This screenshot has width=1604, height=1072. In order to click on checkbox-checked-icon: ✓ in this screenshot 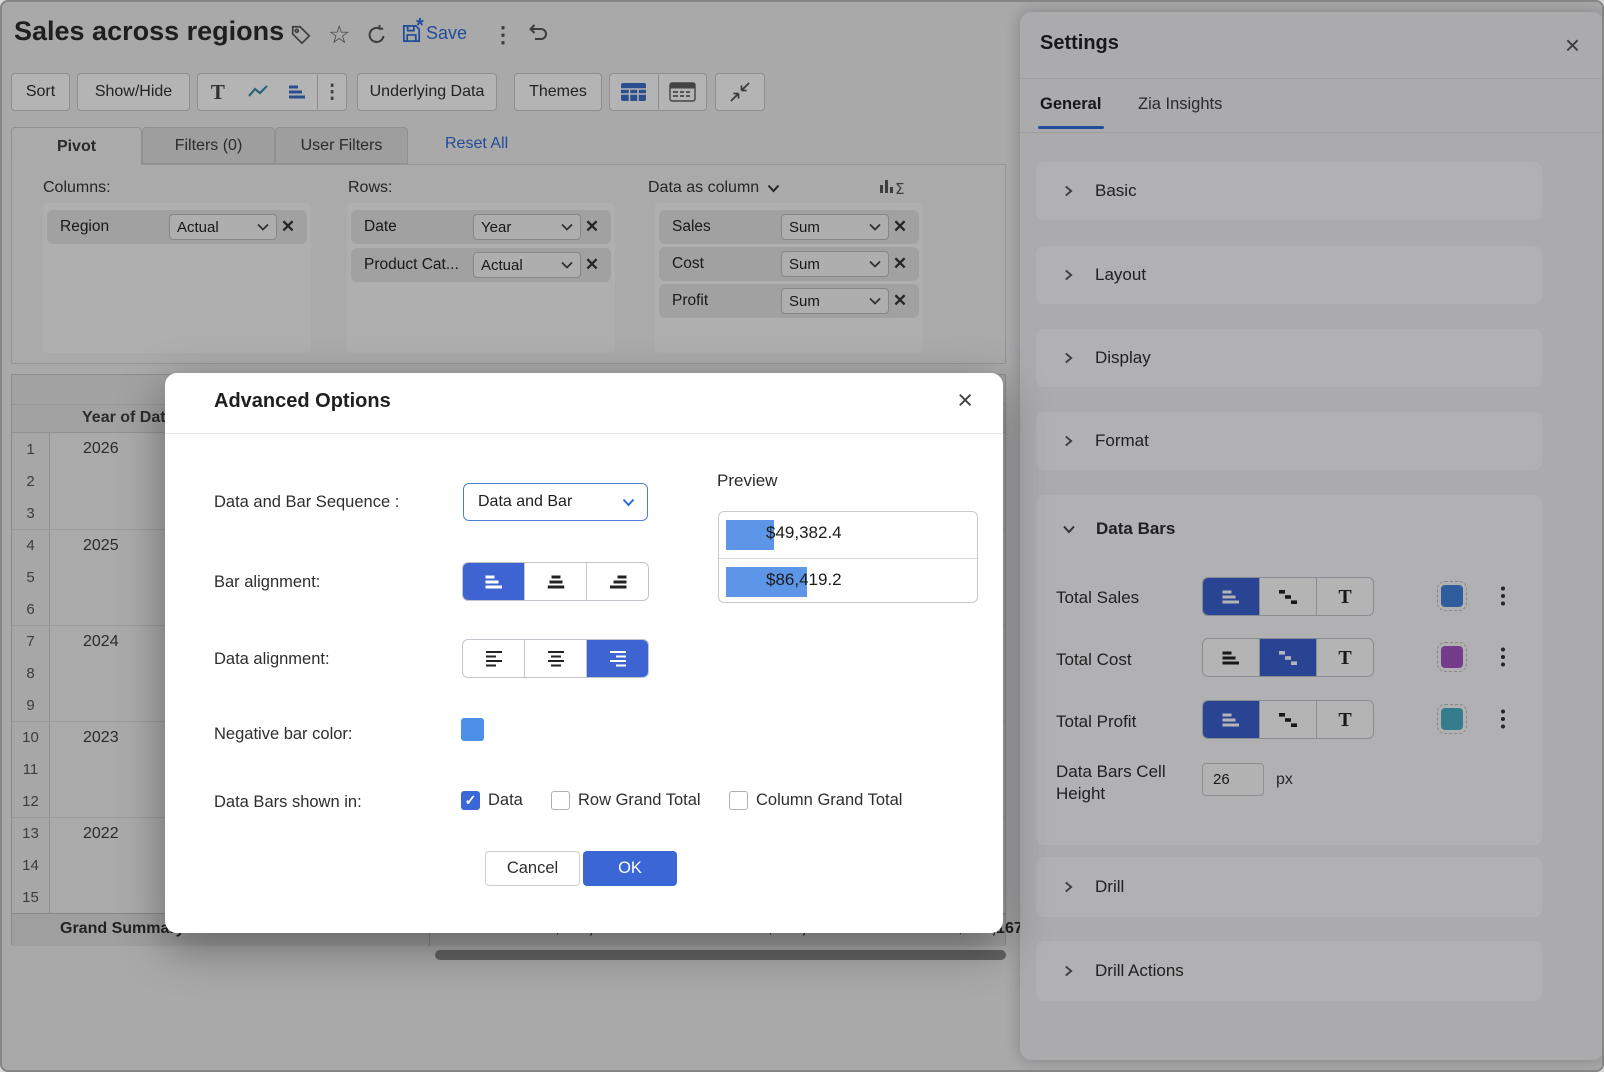, I will do `click(470, 800)`.